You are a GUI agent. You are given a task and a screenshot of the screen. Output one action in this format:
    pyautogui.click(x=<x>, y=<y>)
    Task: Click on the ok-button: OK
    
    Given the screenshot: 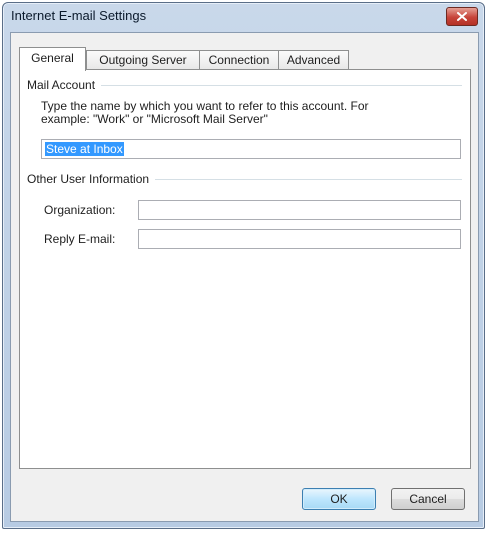 What is the action you would take?
    pyautogui.click(x=339, y=499)
    